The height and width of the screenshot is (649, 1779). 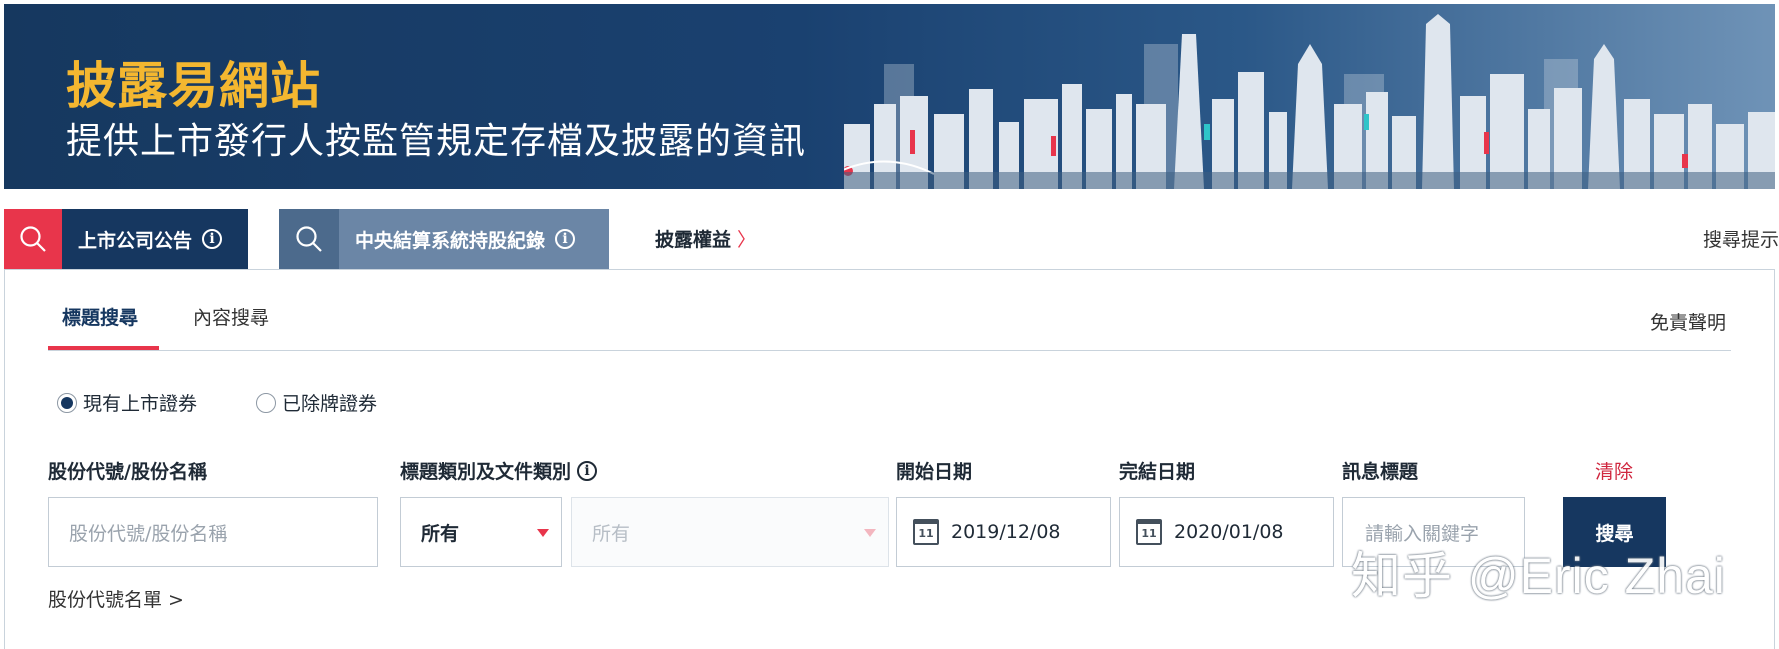 I want to click on stock-code-list-link: 股份代號名單 >, so click(x=116, y=598).